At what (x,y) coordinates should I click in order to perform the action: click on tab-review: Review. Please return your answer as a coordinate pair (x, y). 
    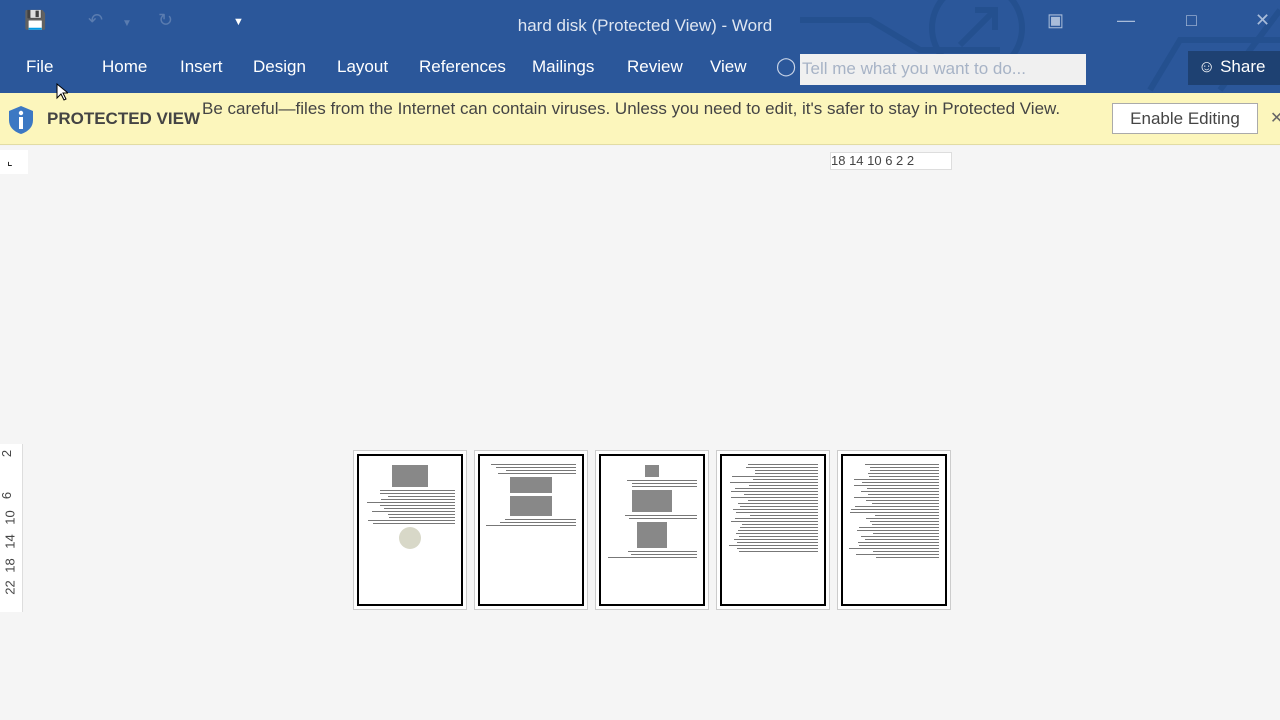
    Looking at the image, I should click on (655, 67).